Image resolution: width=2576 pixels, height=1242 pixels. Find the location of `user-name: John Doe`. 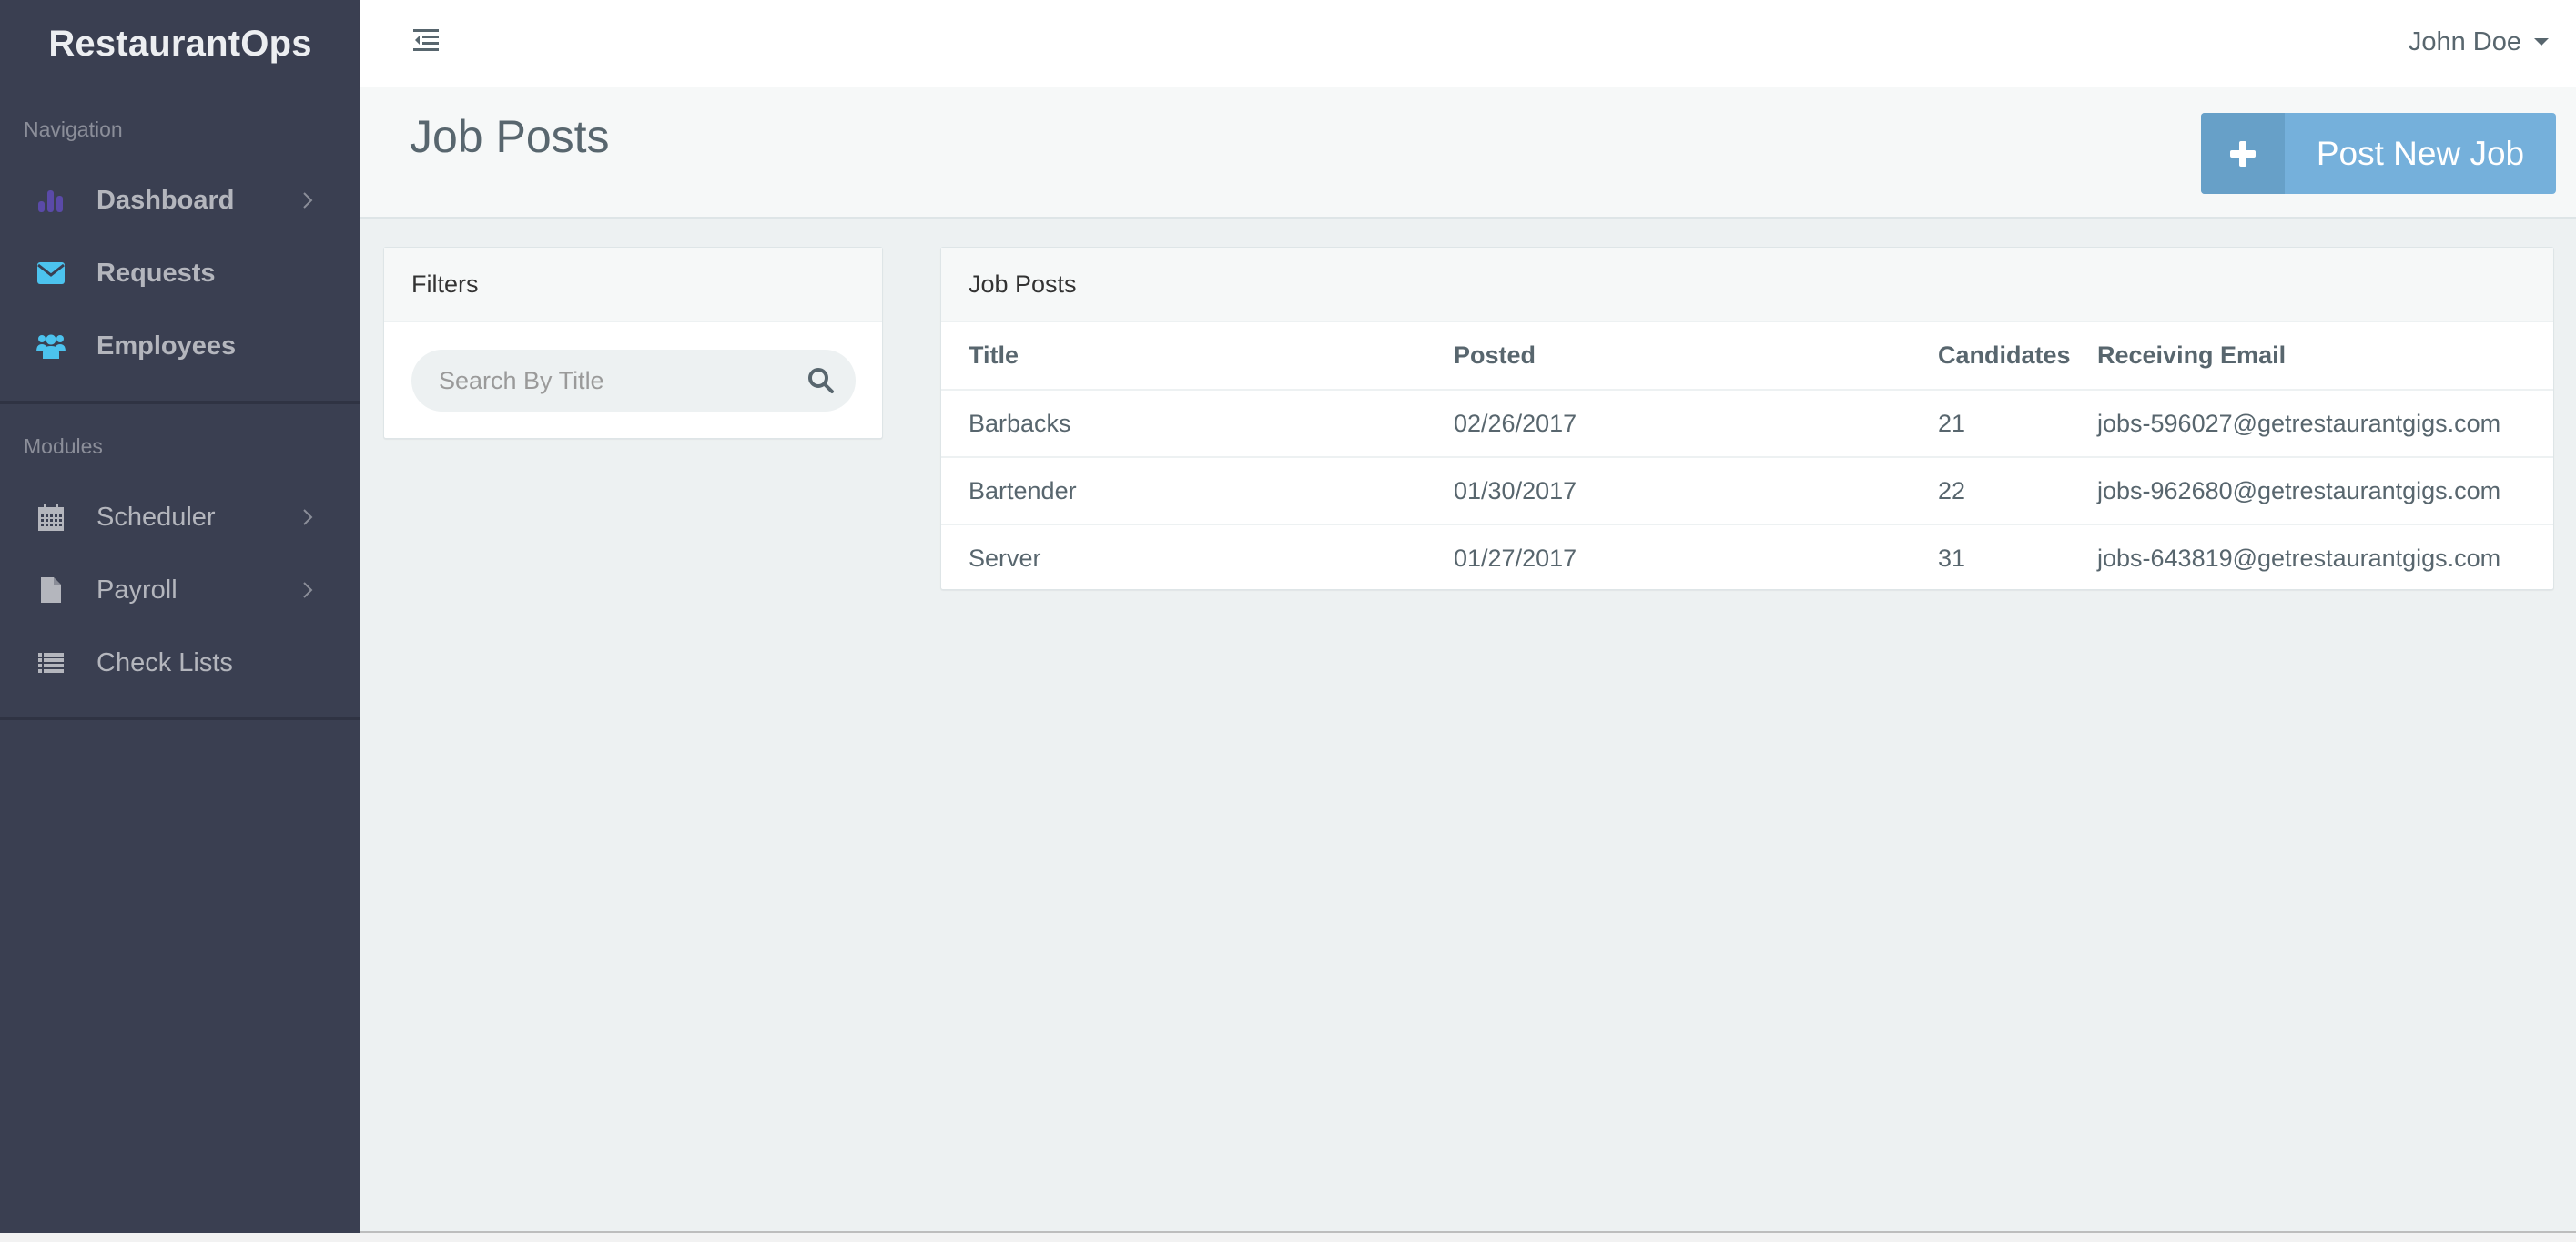

user-name: John Doe is located at coordinates (2464, 41).